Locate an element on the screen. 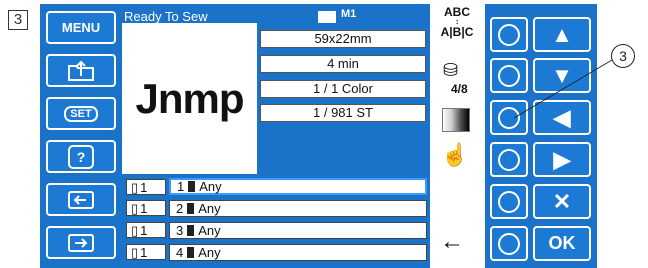  ok-button: OK is located at coordinates (562, 243).